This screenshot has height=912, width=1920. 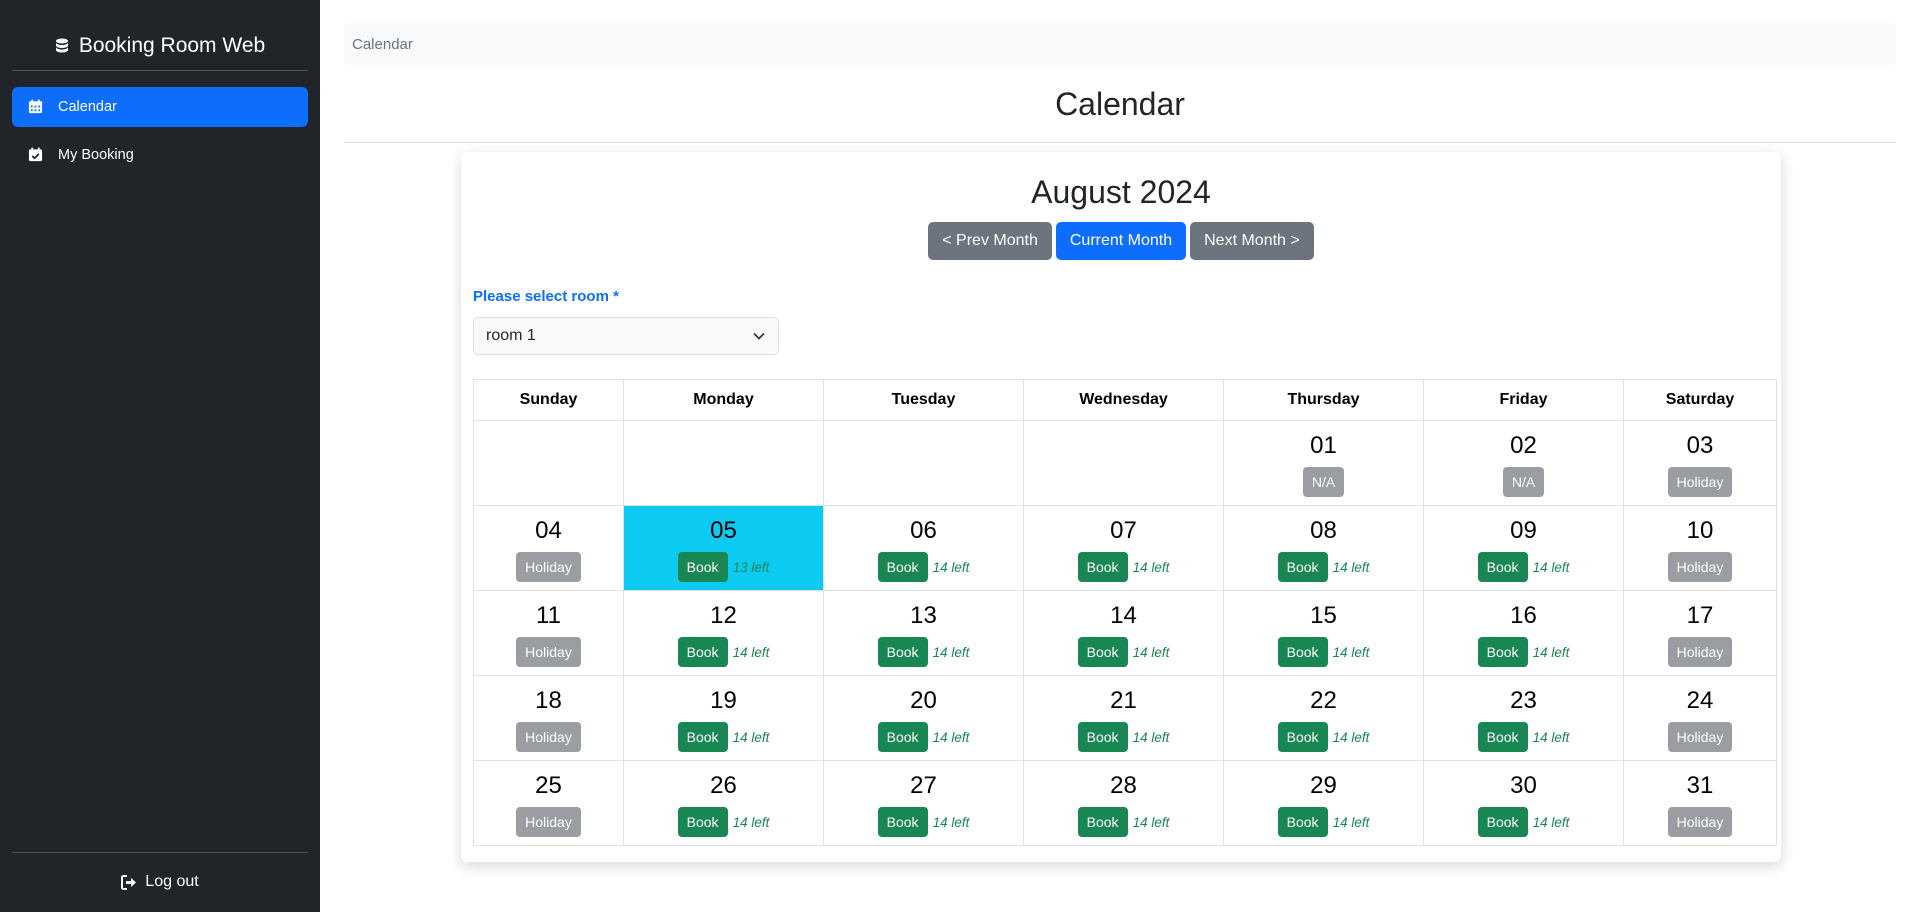 What do you see at coordinates (382, 44) in the screenshot?
I see `breadcrumb-item: Calendar` at bounding box center [382, 44].